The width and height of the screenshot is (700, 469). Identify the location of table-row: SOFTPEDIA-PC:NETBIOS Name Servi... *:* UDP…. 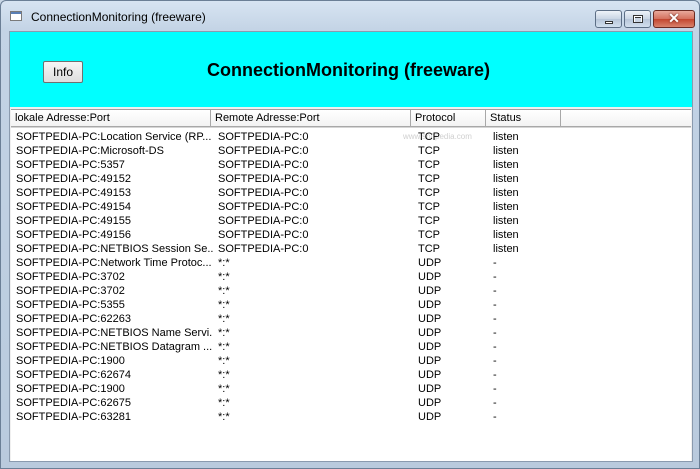
(351, 333).